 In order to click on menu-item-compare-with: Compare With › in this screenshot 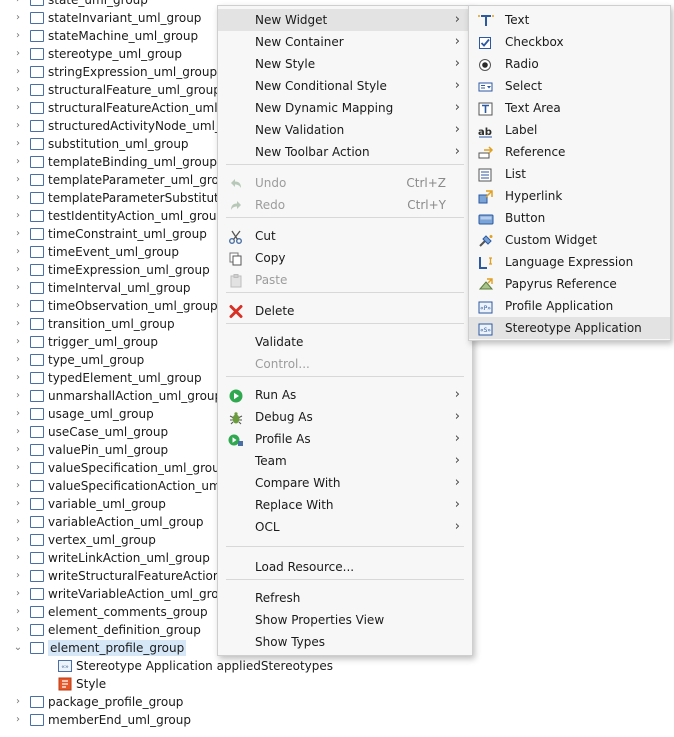, I will do `click(345, 483)`.